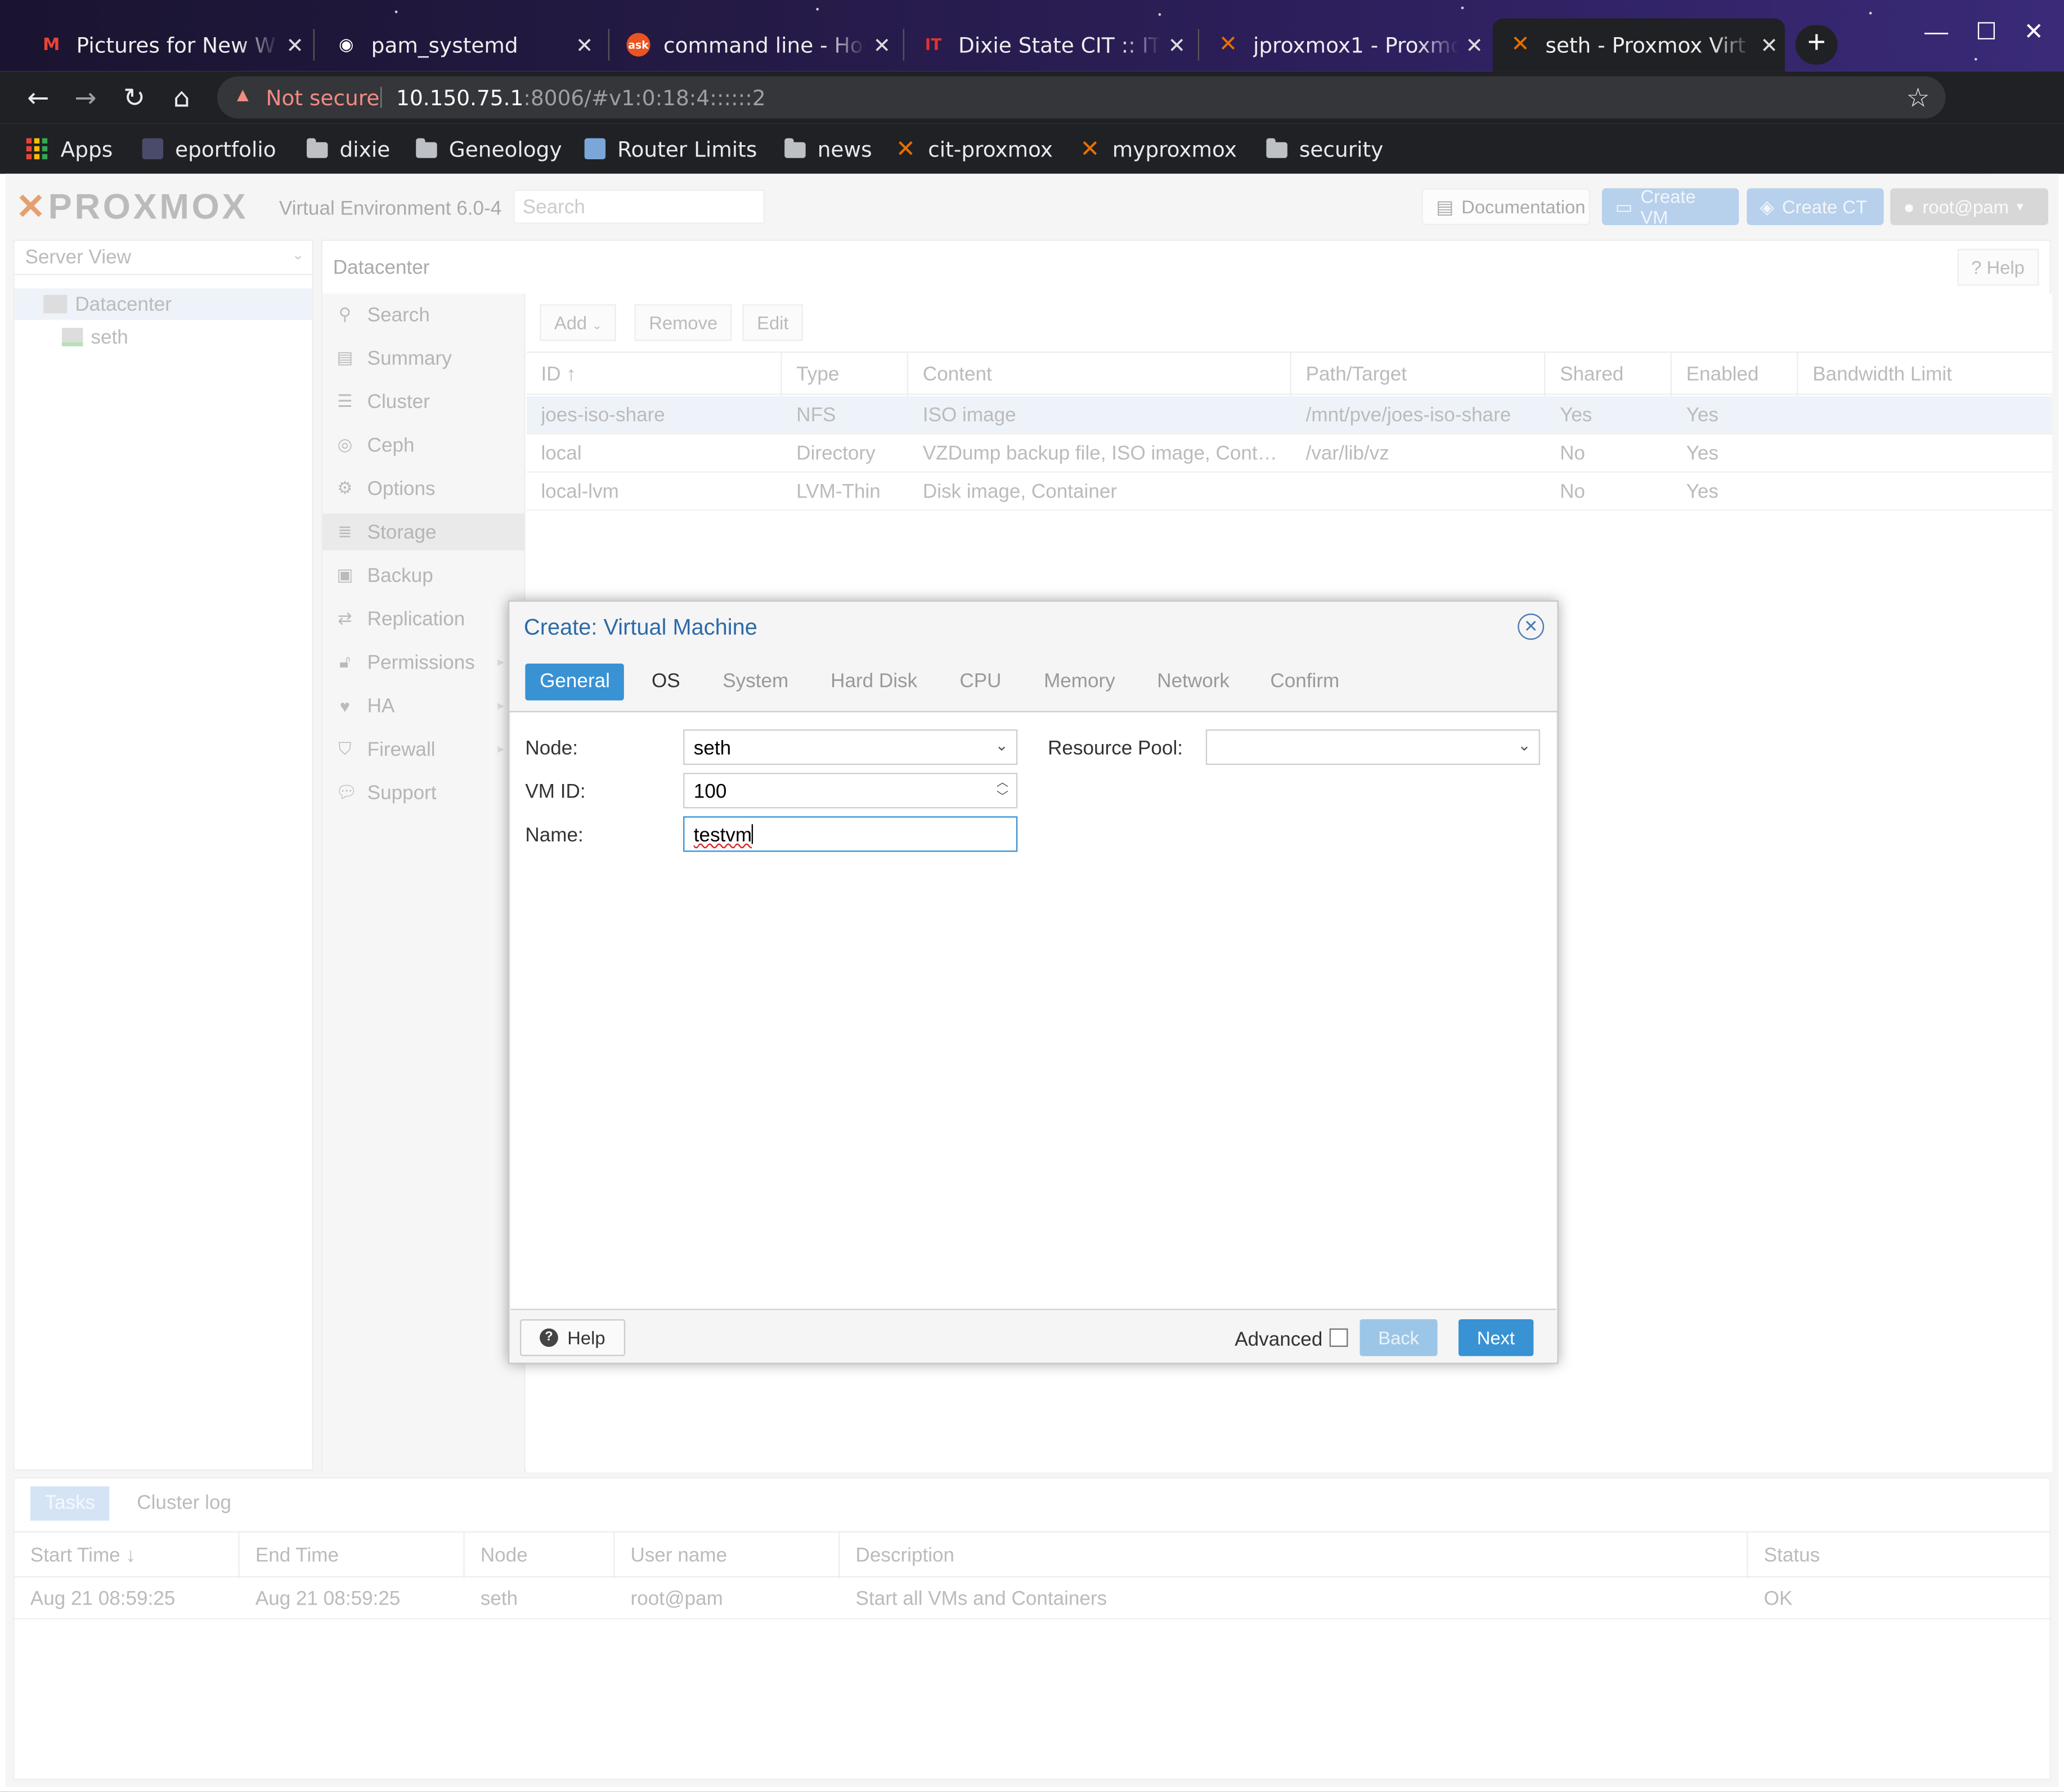  What do you see at coordinates (1324, 148) in the screenshot?
I see `bookmark-security: security` at bounding box center [1324, 148].